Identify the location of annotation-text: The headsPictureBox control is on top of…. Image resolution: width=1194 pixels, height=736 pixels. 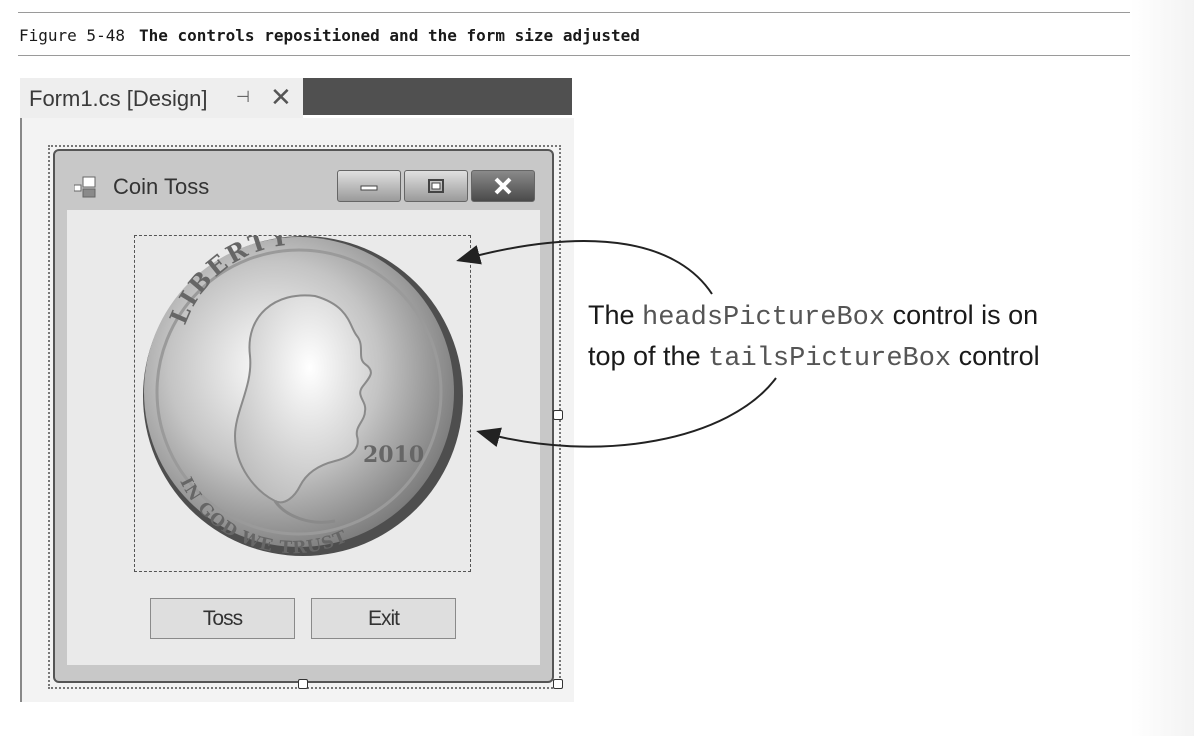
(814, 337).